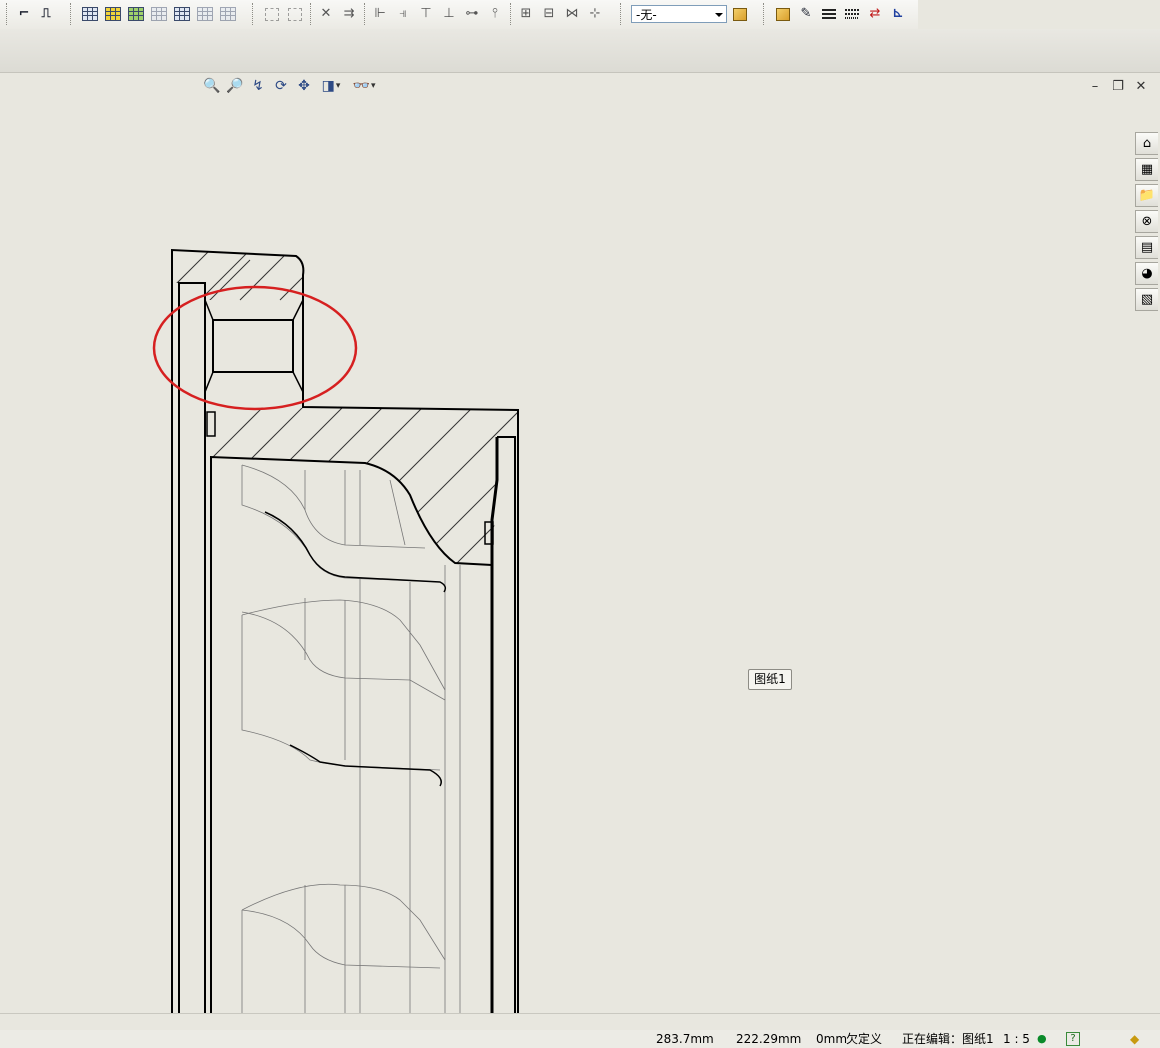 This screenshot has height=1048, width=1160. What do you see at coordinates (740, 14) in the screenshot?
I see `layer-properties-icon` at bounding box center [740, 14].